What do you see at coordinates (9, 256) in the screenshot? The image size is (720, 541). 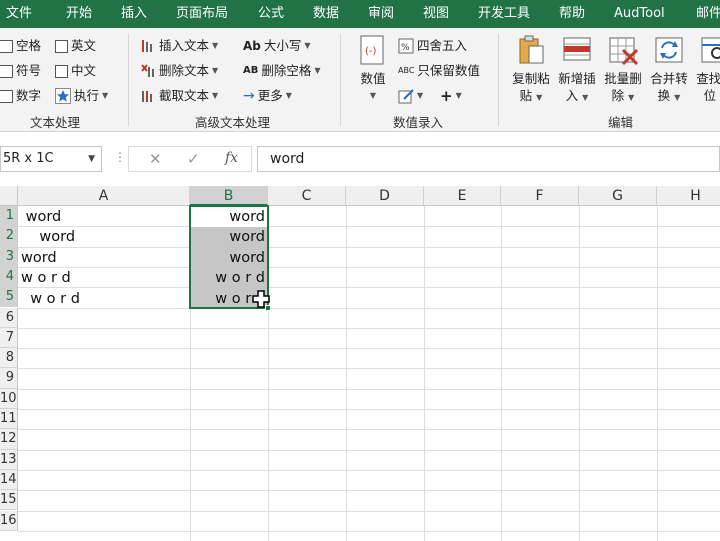 I see `row-header: 3` at bounding box center [9, 256].